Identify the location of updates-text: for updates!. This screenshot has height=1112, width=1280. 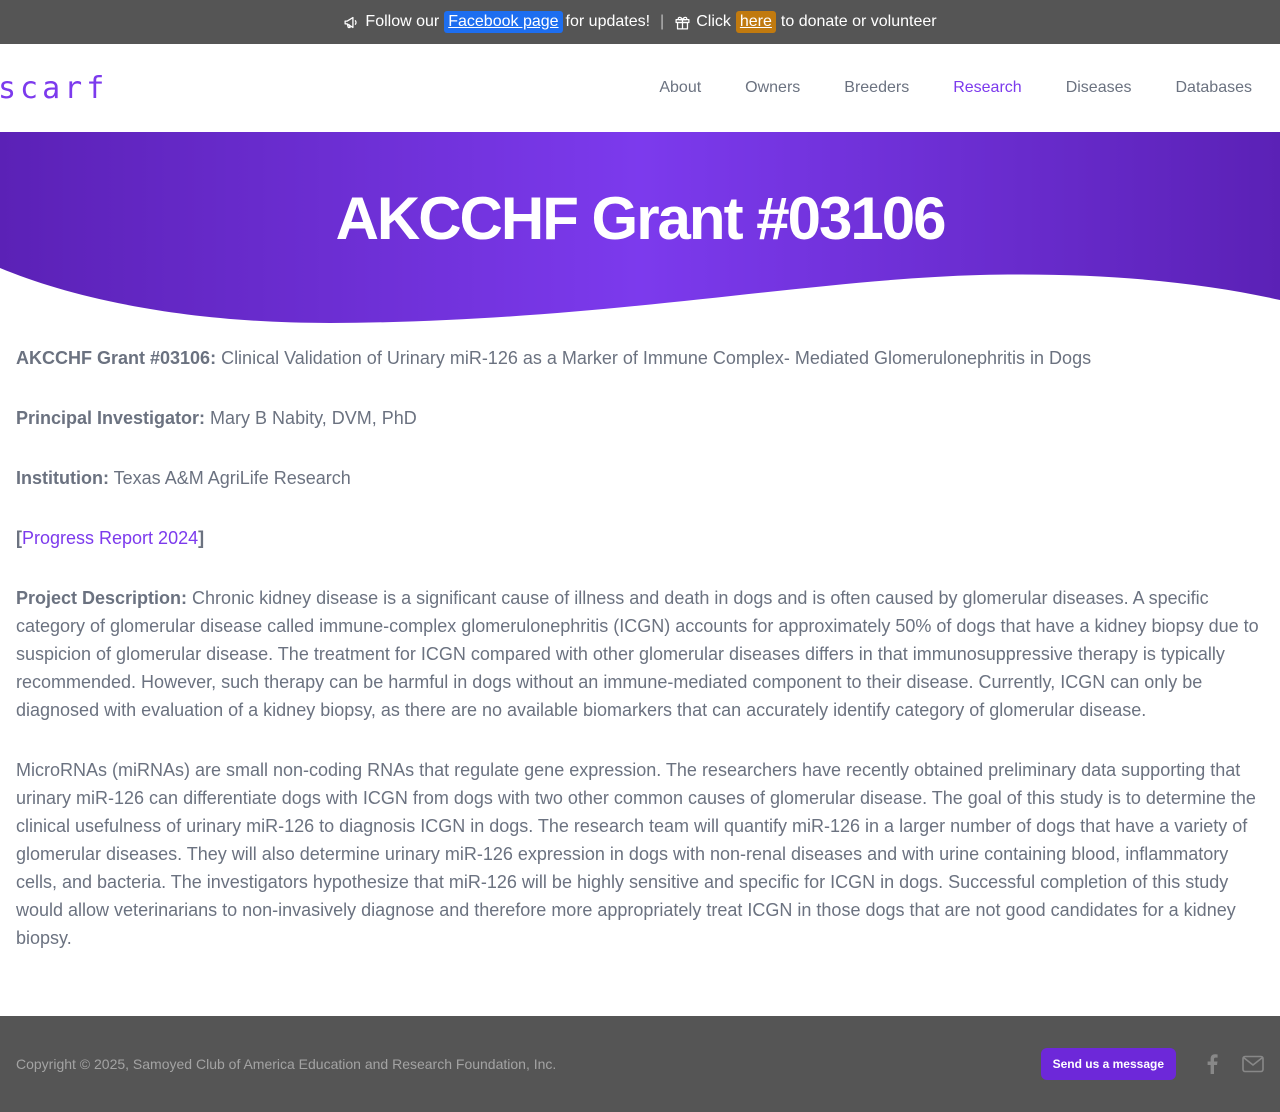
(608, 21).